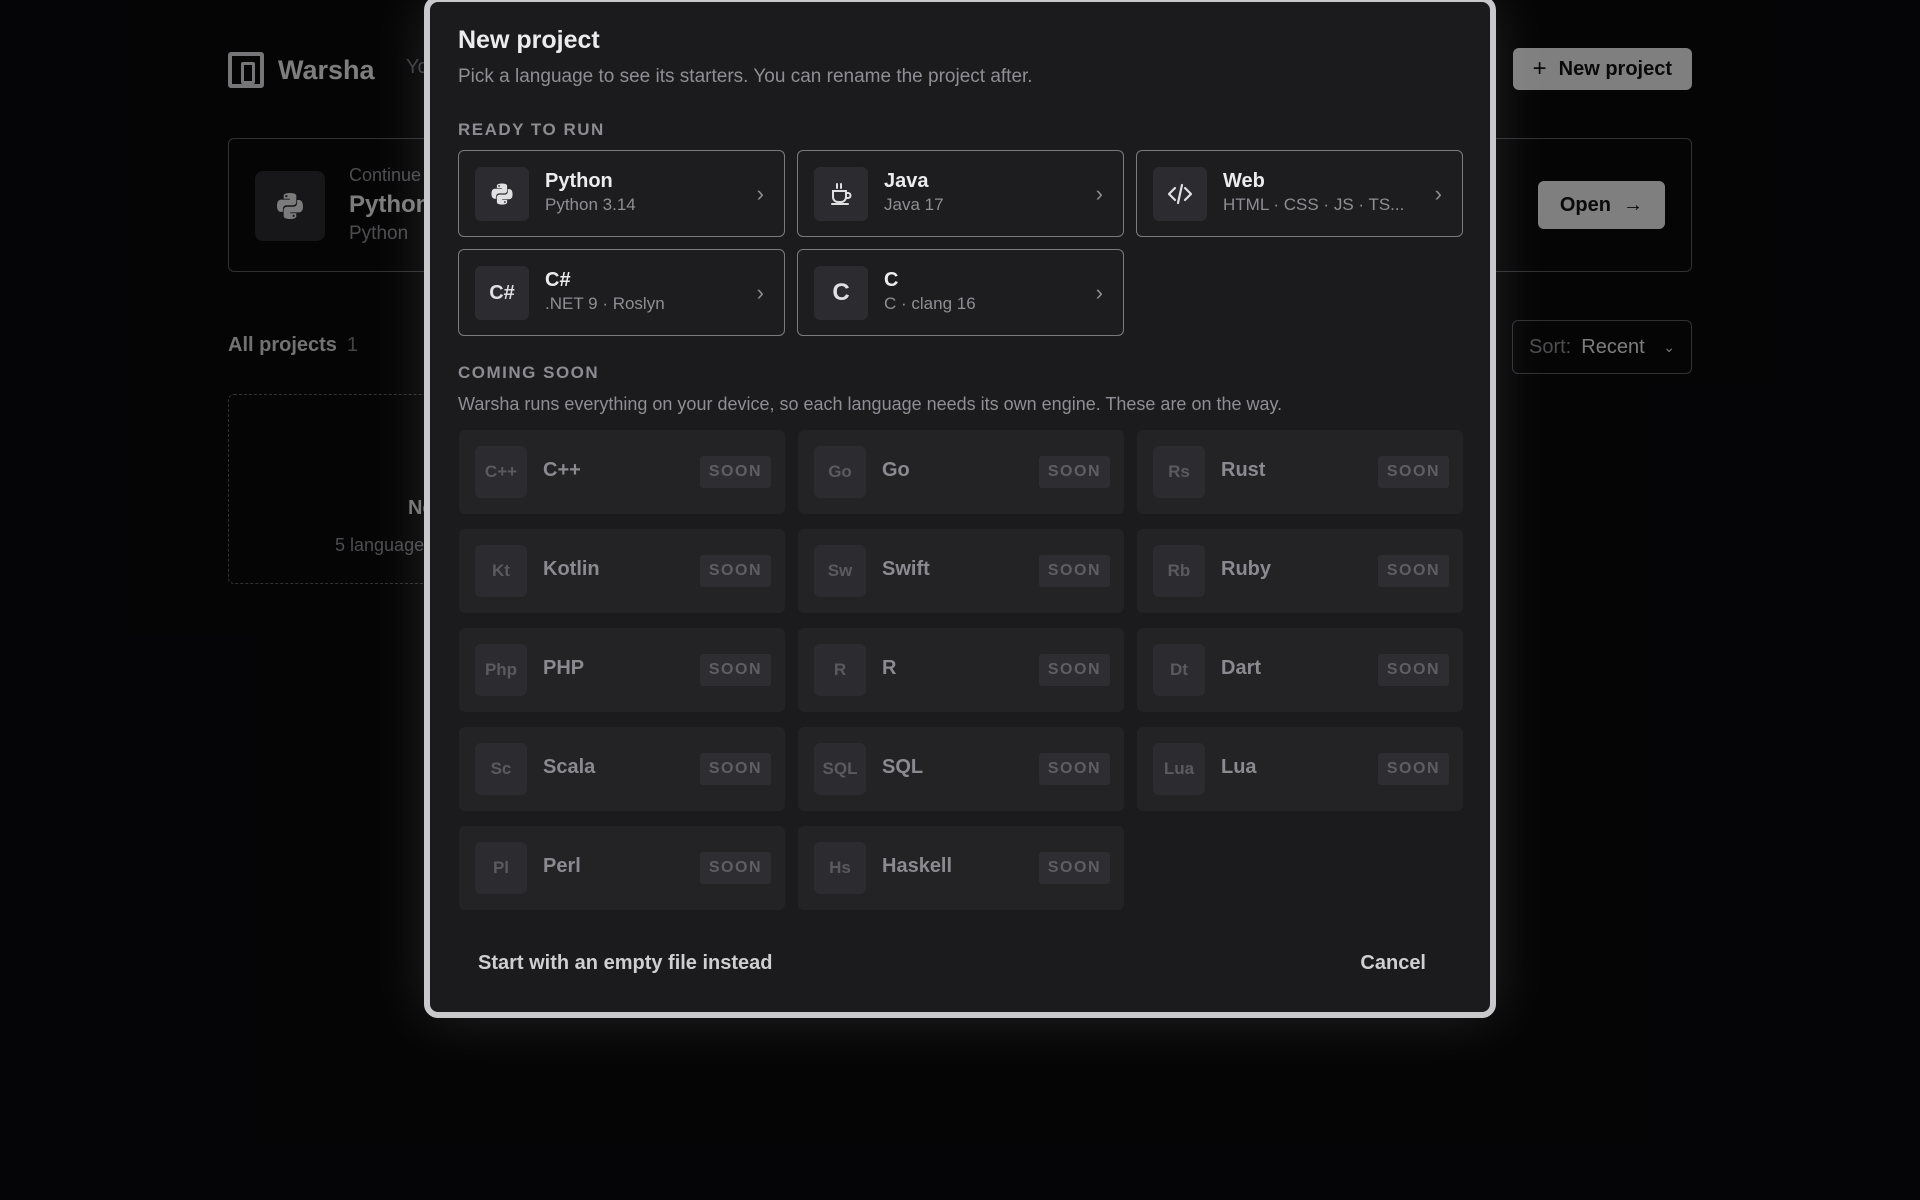 The height and width of the screenshot is (1200, 1920). What do you see at coordinates (840, 868) in the screenshot?
I see `language-abbr-icon: Hs` at bounding box center [840, 868].